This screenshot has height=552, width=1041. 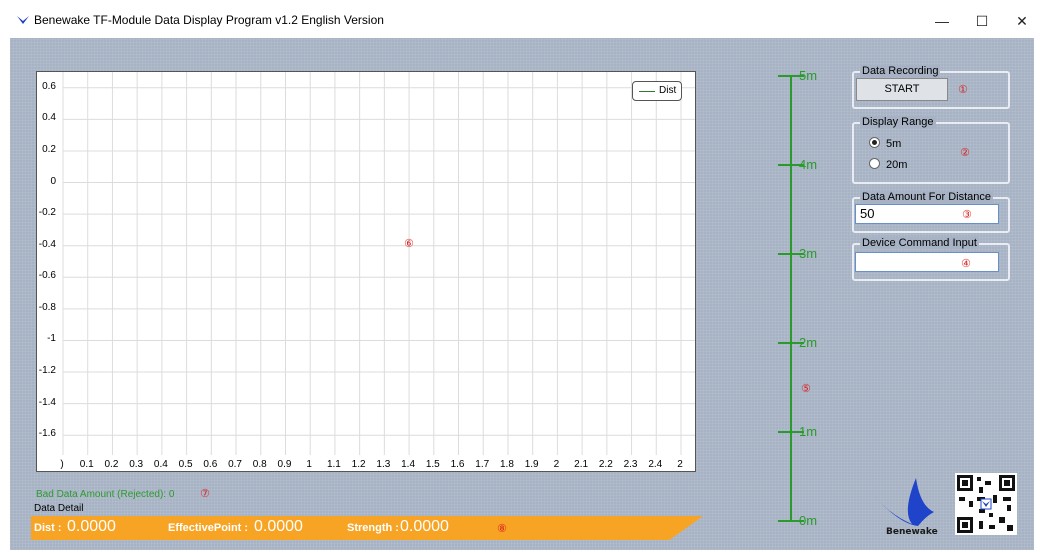 I want to click on x-tick-label: 1.2, so click(x=358, y=464).